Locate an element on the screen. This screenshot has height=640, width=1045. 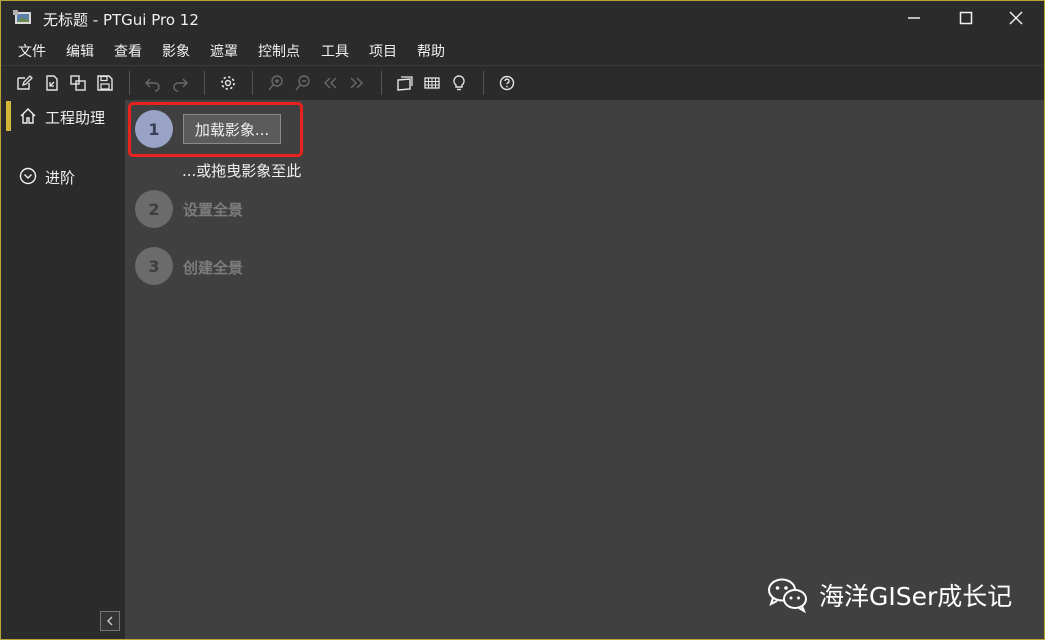
previous-button is located at coordinates (330, 83).